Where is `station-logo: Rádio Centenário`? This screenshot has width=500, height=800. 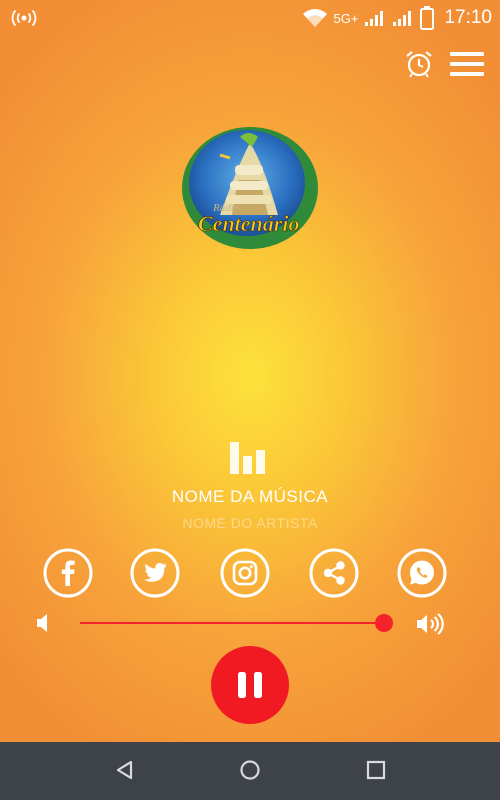 station-logo: Rádio Centenário is located at coordinates (250, 187).